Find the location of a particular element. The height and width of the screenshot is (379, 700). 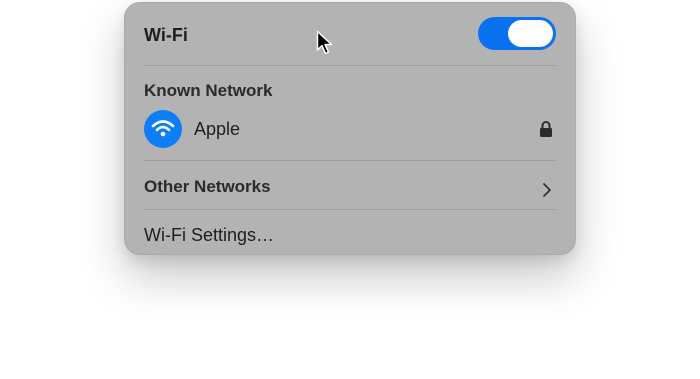

wifi-toggle is located at coordinates (517, 33).